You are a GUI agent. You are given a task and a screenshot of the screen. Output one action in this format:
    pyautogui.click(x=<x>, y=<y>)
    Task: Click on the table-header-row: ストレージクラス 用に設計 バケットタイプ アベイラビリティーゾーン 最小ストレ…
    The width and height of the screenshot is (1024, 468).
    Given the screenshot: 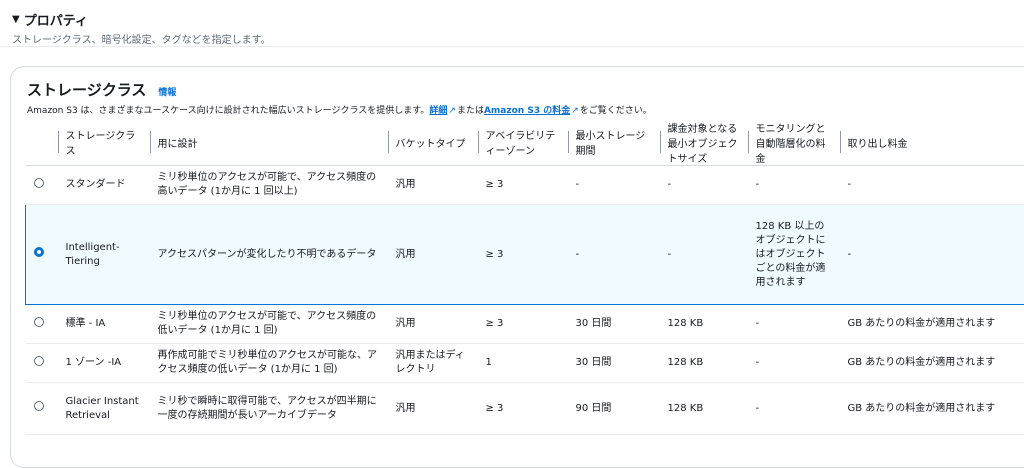 What is the action you would take?
    pyautogui.click(x=525, y=142)
    